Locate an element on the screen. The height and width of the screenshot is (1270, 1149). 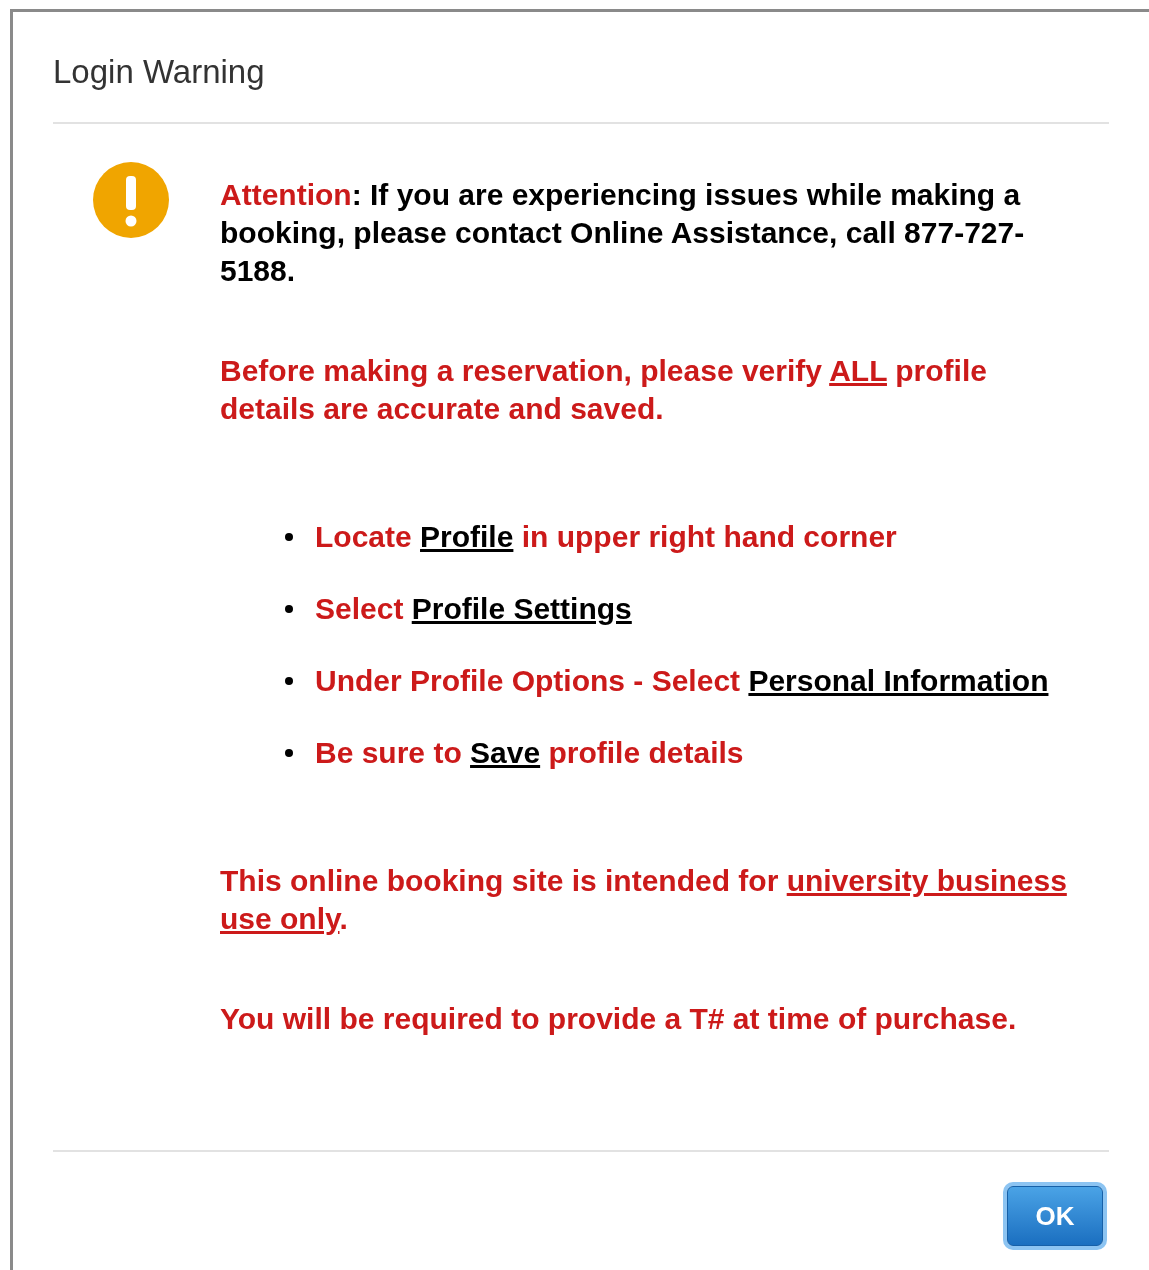
link: Save is located at coordinates (505, 752).